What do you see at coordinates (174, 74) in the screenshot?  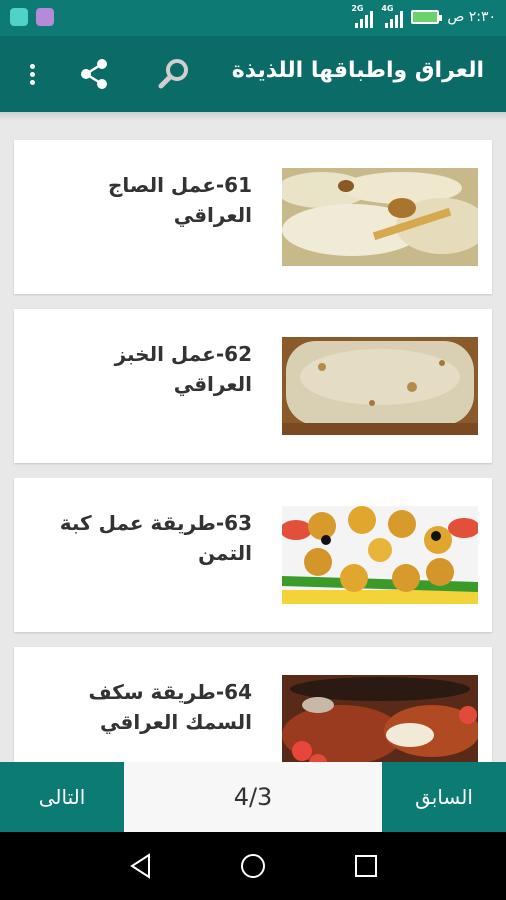 I see `search-icon` at bounding box center [174, 74].